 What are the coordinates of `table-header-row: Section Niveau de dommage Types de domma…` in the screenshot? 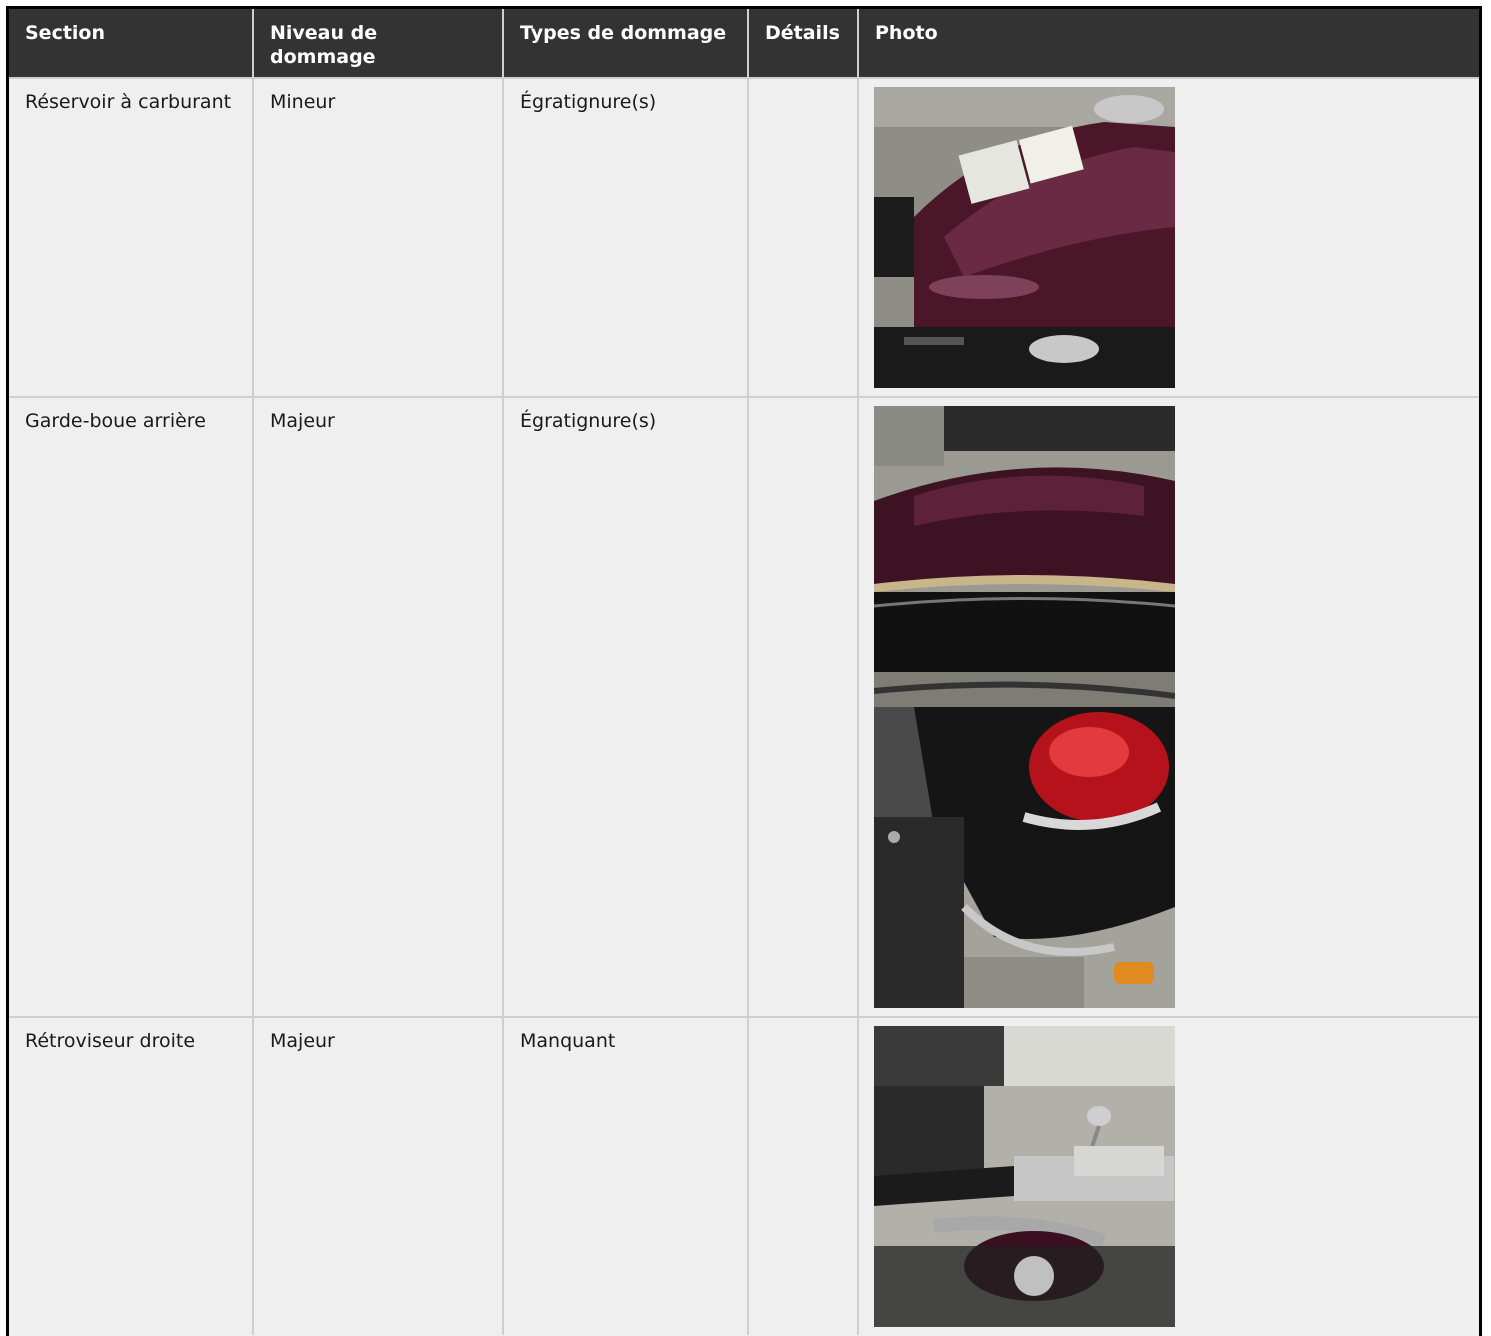 It's located at (744, 43).